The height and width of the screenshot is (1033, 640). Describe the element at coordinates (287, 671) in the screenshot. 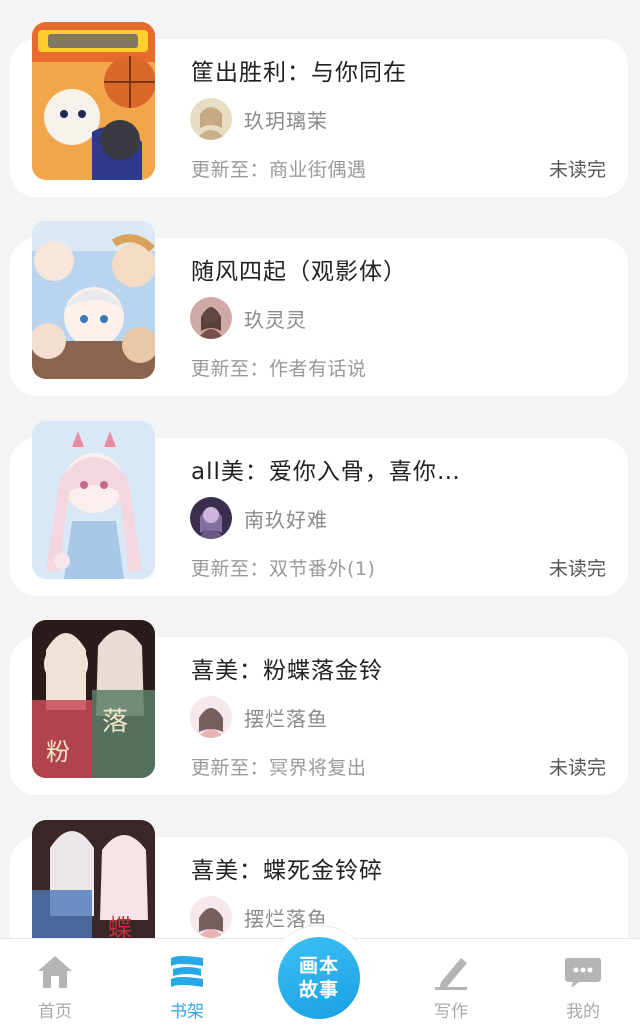

I see `book-title: 喜美：粉蝶落金铃` at that location.